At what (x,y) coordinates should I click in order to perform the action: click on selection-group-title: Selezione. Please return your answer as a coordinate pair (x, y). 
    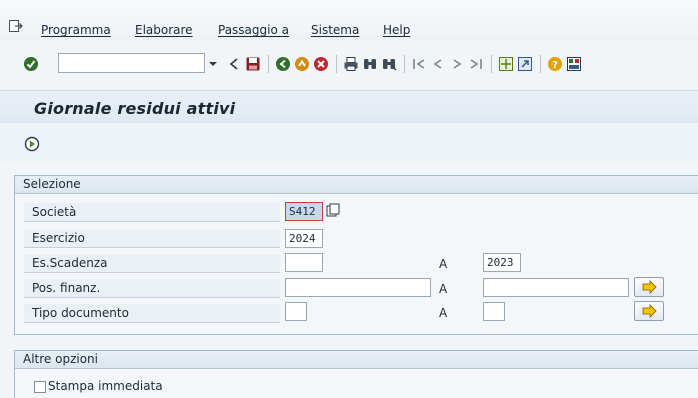
    Looking at the image, I should click on (52, 184).